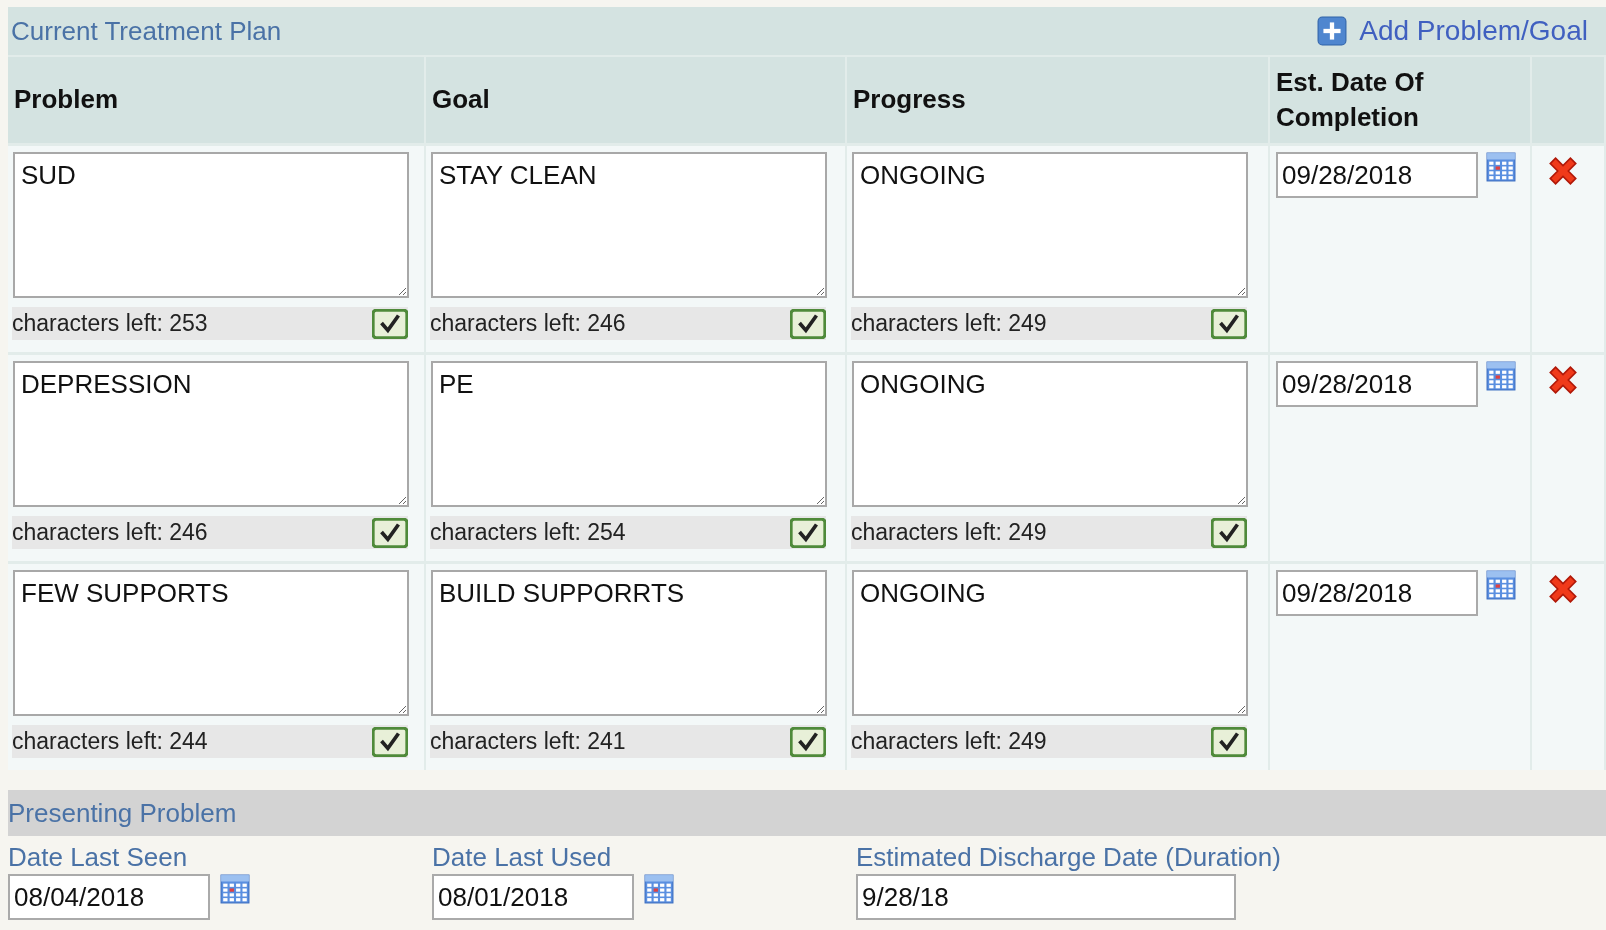 The width and height of the screenshot is (1606, 930). Describe the element at coordinates (1068, 857) in the screenshot. I see `field-label: Estimated Discharge Date (Duration)` at that location.